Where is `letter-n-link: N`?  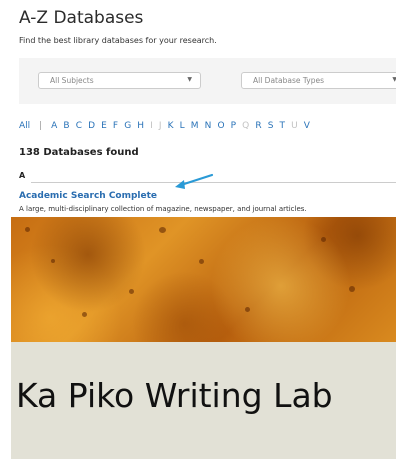 letter-n-link: N is located at coordinates (208, 126).